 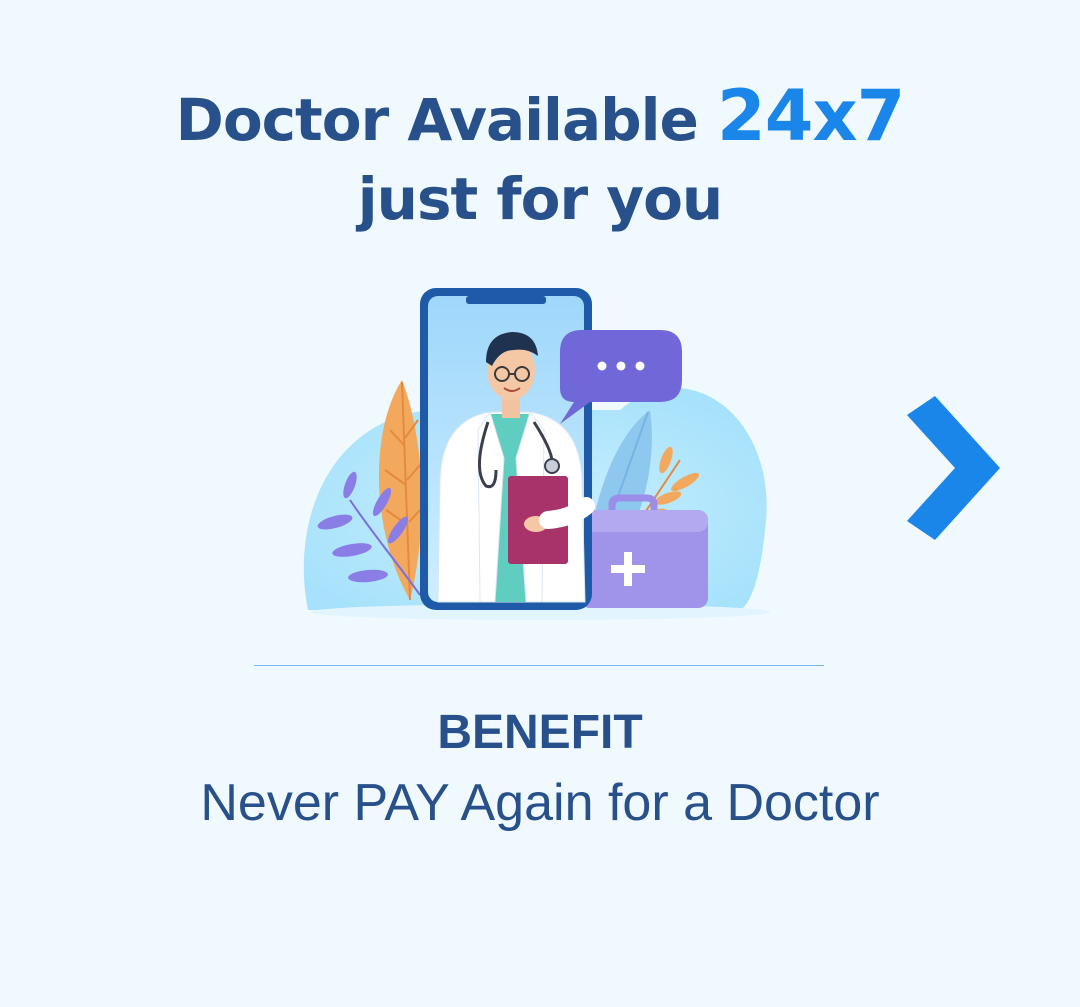 I want to click on headline-accent: 24x7, so click(x=811, y=116).